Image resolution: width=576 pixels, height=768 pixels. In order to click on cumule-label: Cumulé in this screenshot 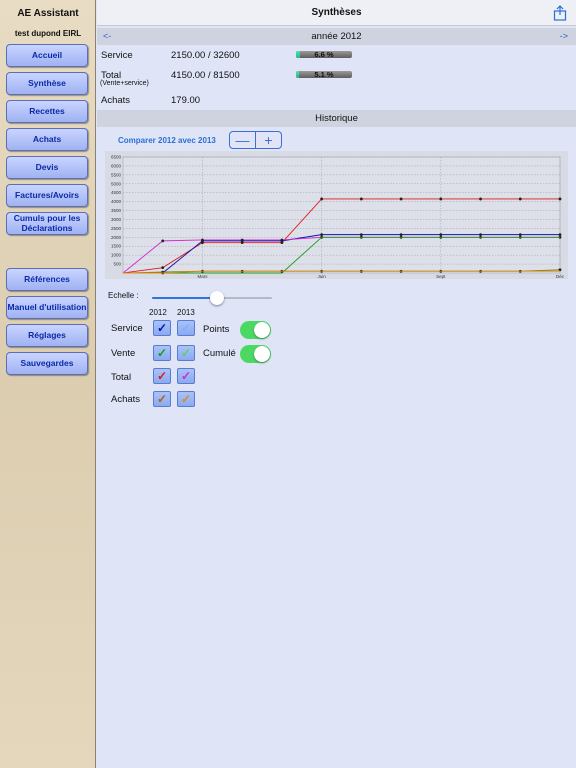, I will do `click(219, 353)`.